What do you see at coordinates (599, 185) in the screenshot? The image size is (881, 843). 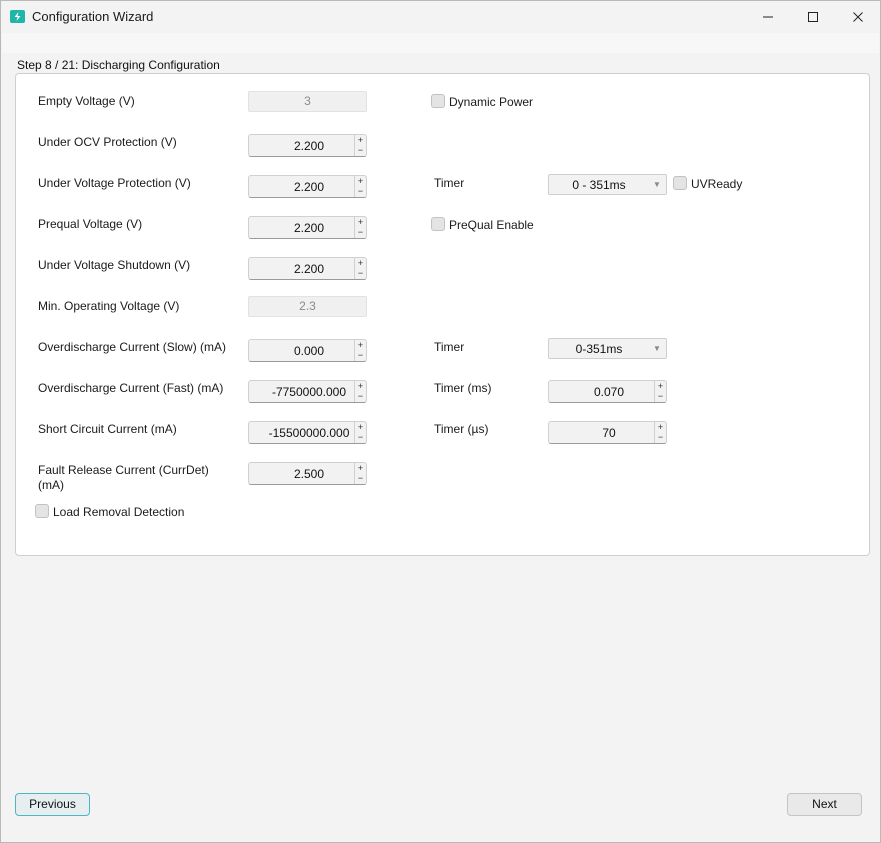 I see `uv-timer-value: 0 - 351ms` at bounding box center [599, 185].